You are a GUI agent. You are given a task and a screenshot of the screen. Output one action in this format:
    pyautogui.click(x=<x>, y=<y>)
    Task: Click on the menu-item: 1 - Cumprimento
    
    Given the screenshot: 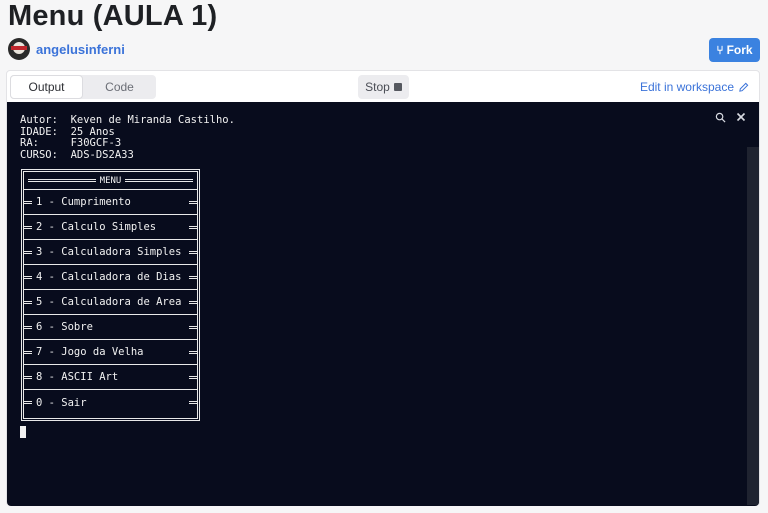 What is the action you would take?
    pyautogui.click(x=110, y=202)
    